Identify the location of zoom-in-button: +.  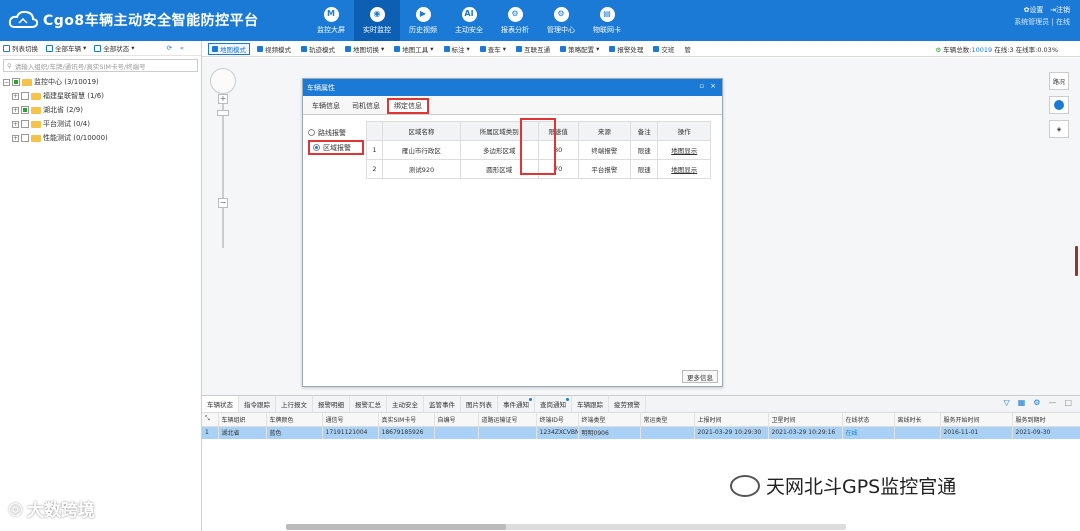
(223, 99).